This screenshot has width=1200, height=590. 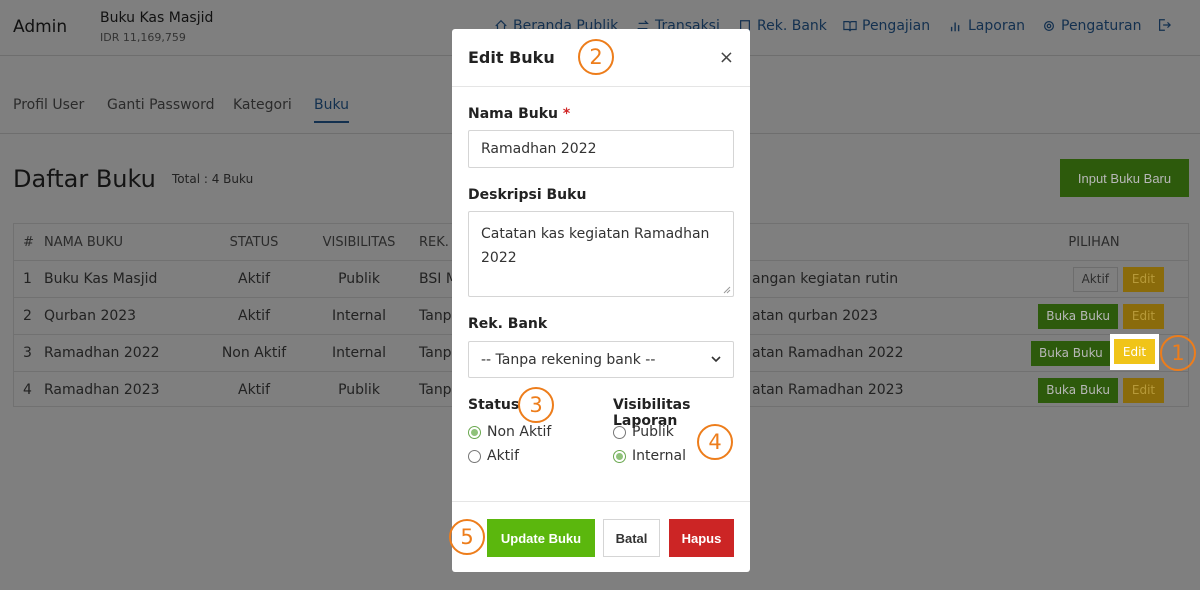 I want to click on callout-3: 3, so click(x=536, y=405).